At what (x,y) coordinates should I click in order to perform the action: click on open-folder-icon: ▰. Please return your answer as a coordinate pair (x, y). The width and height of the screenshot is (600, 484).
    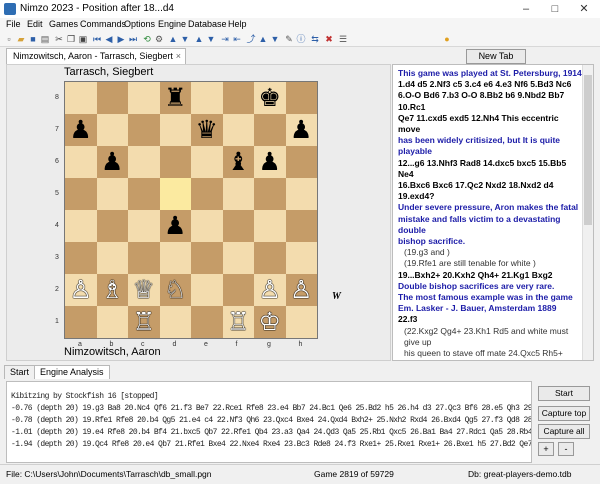
    Looking at the image, I should click on (21, 39).